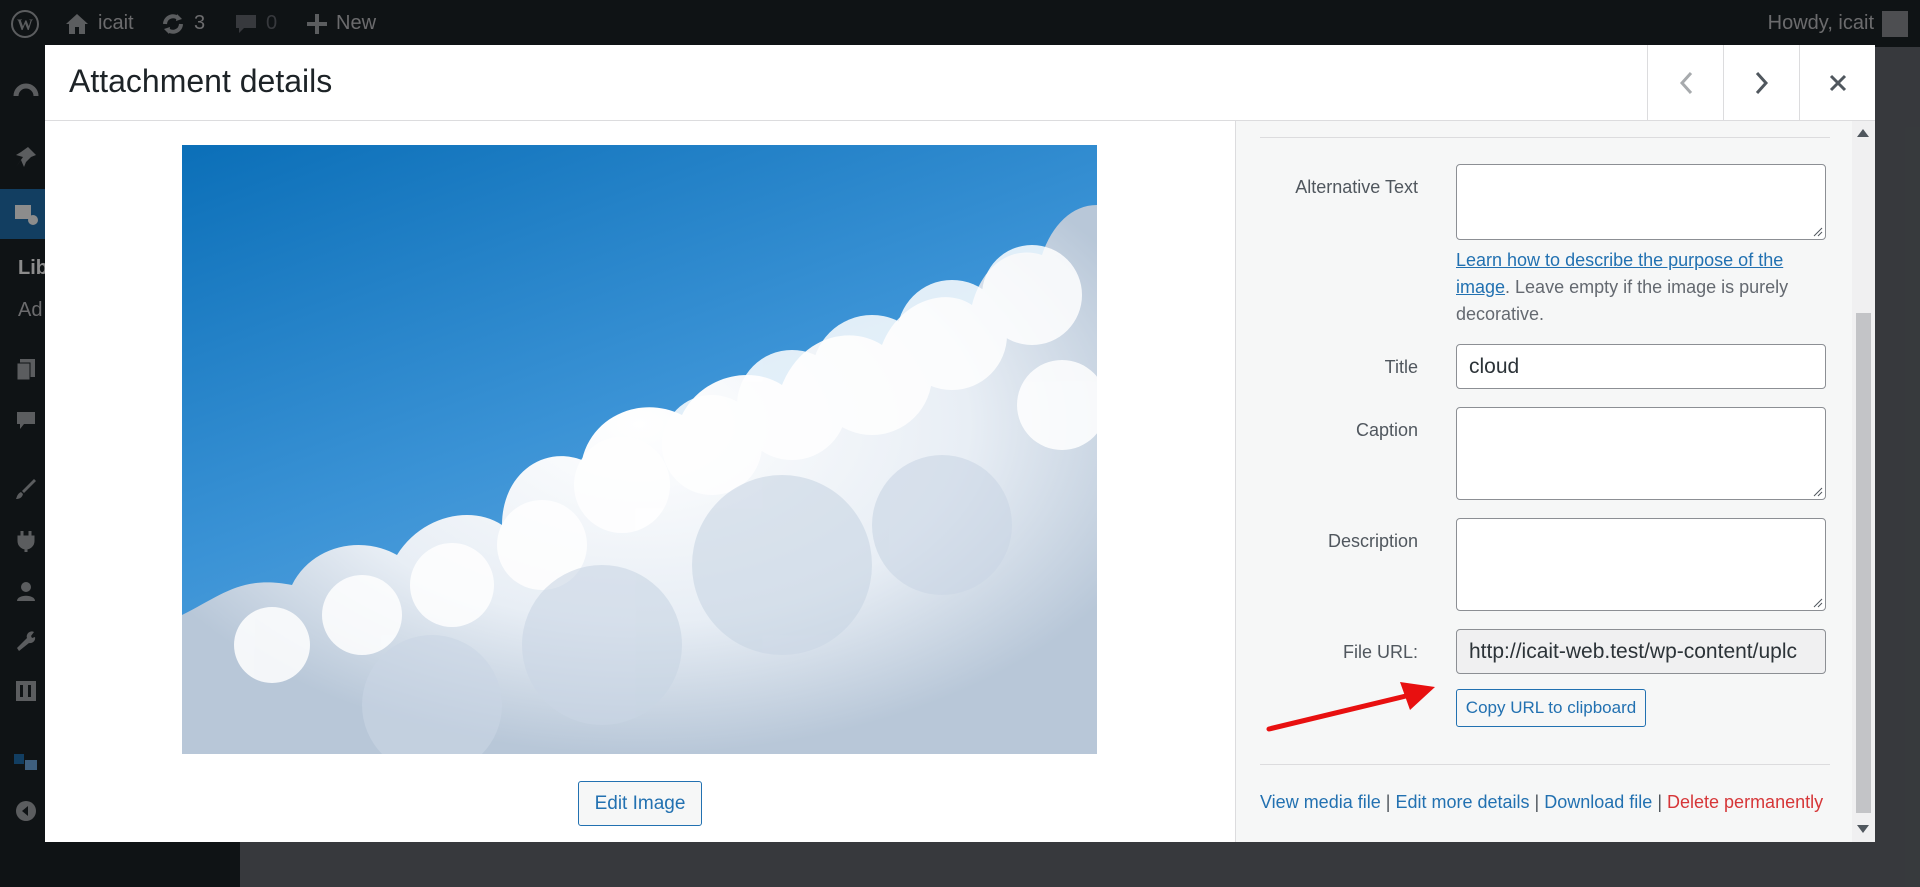  What do you see at coordinates (960, 83) in the screenshot?
I see `modal-header: Attachment details` at bounding box center [960, 83].